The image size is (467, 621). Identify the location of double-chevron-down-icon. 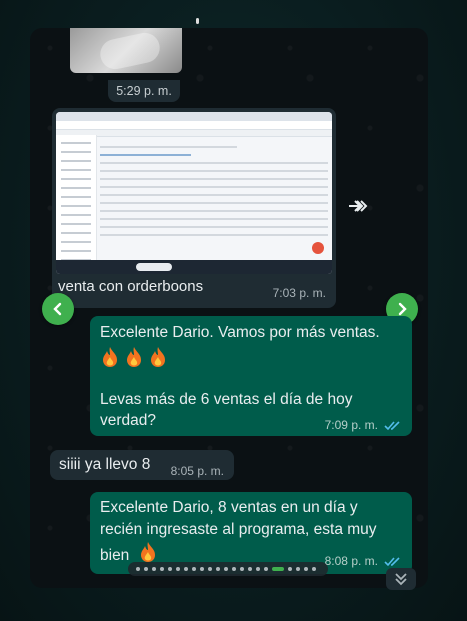
(401, 579).